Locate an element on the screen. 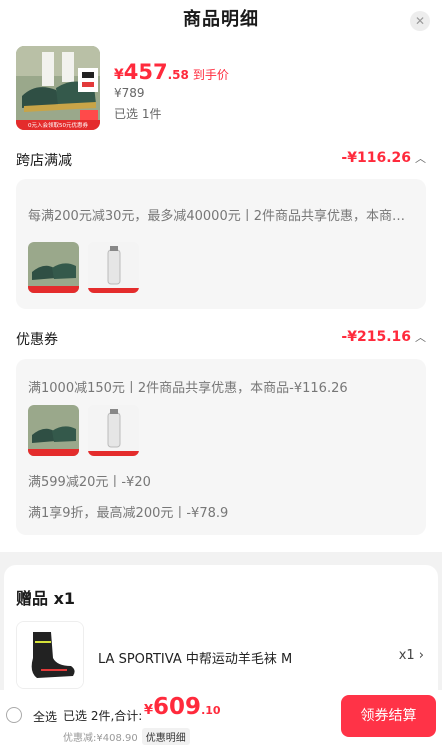  close-icon: ✕ is located at coordinates (420, 21).